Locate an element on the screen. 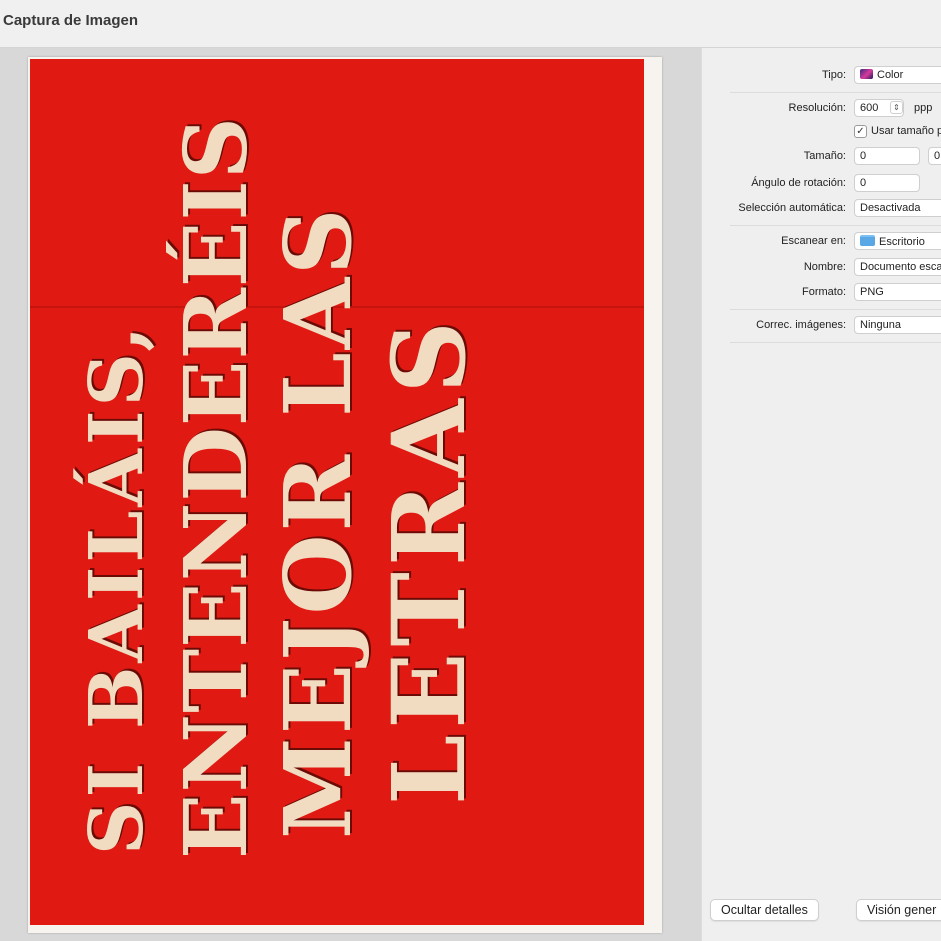 This screenshot has height=941, width=941. resolucion-value: 600 is located at coordinates (869, 108).